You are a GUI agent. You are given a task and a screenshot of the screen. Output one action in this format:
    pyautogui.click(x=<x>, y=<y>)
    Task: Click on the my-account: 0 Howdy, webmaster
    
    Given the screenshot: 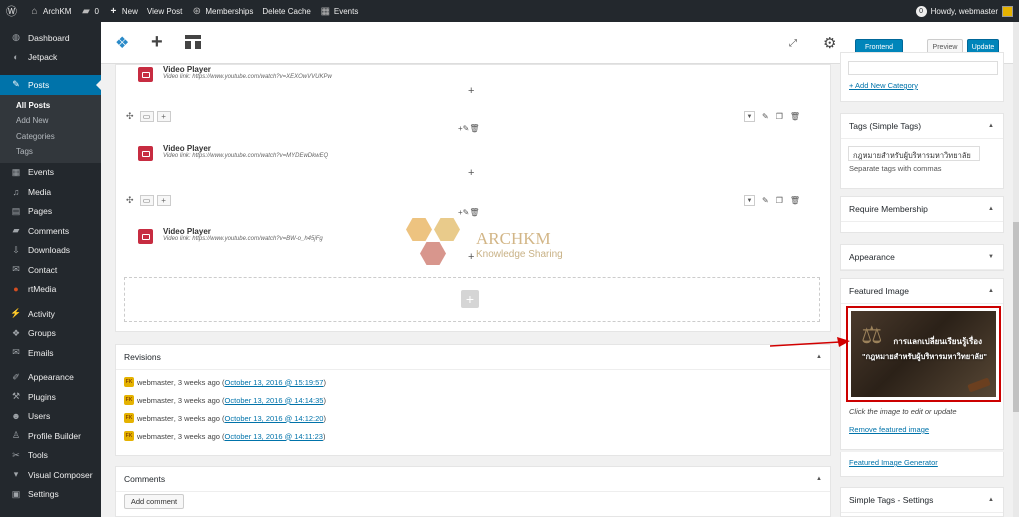 What is the action you would take?
    pyautogui.click(x=964, y=11)
    